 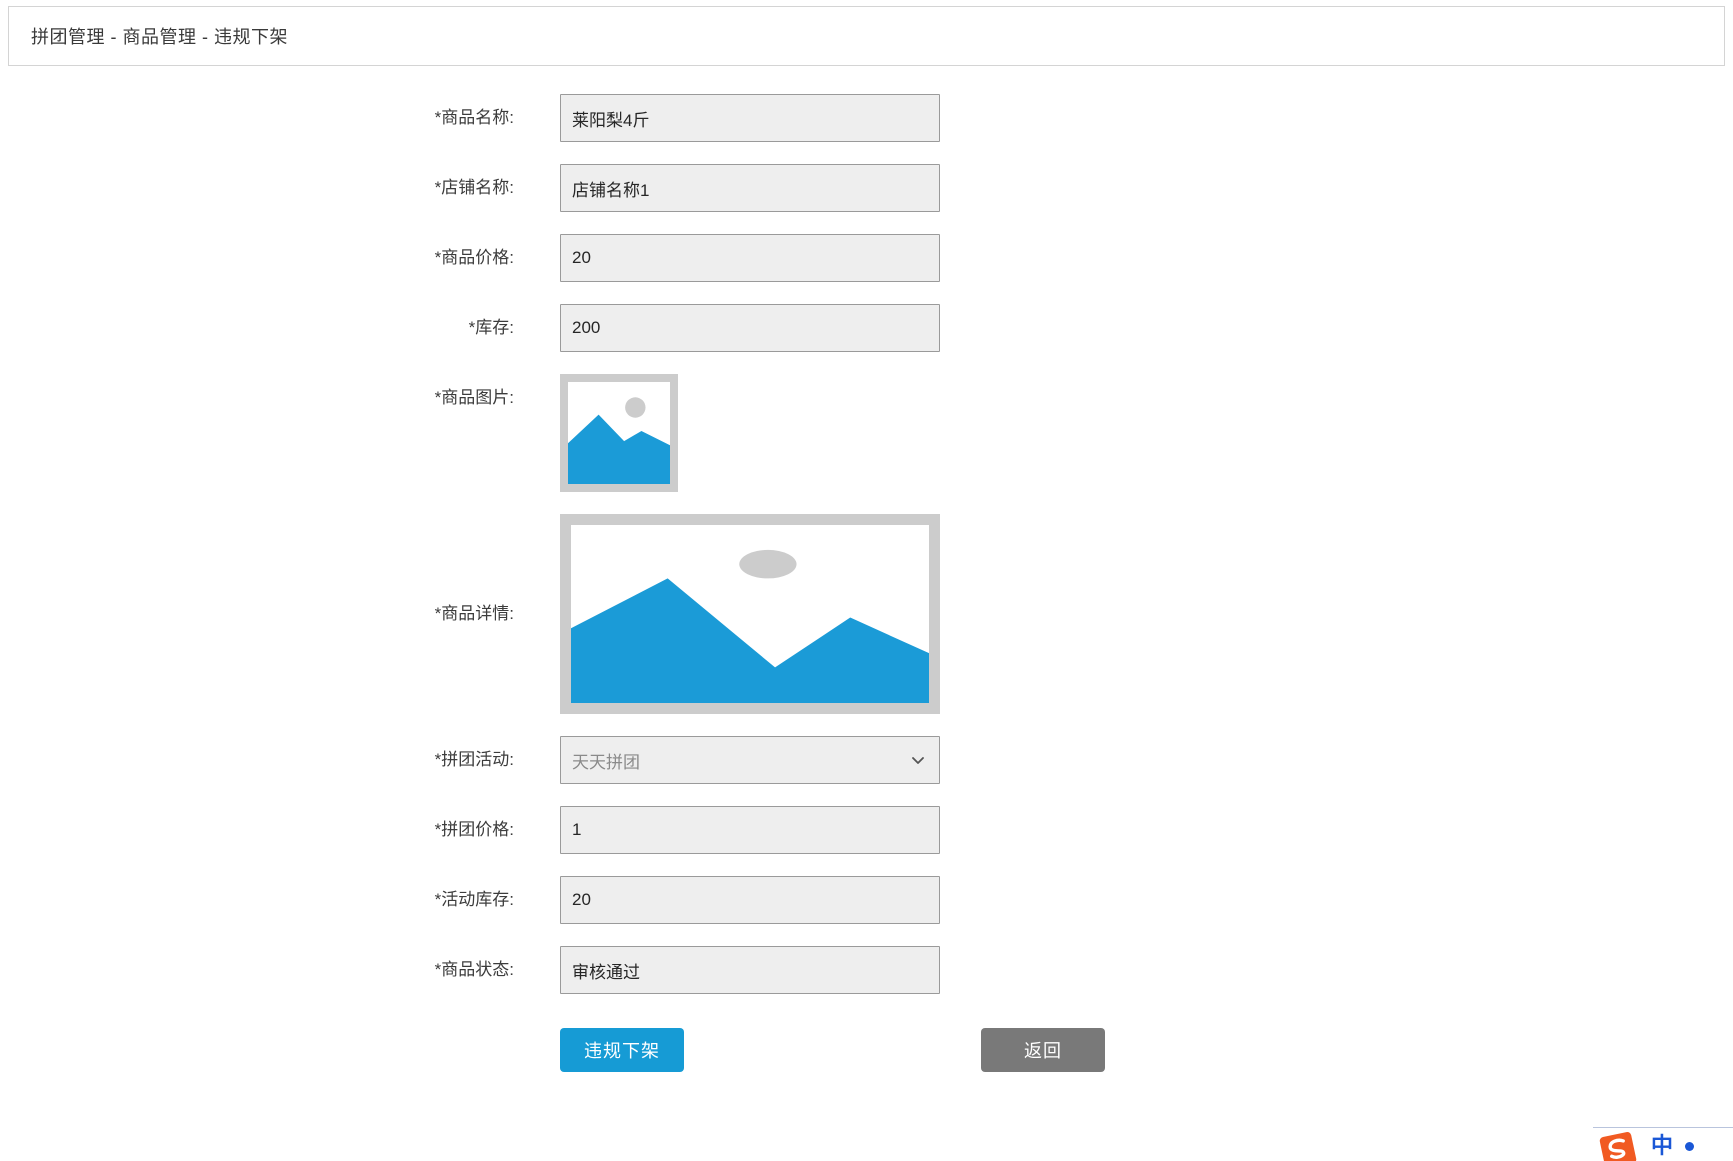 I want to click on select-group-activity: 天天拼团, so click(x=750, y=760).